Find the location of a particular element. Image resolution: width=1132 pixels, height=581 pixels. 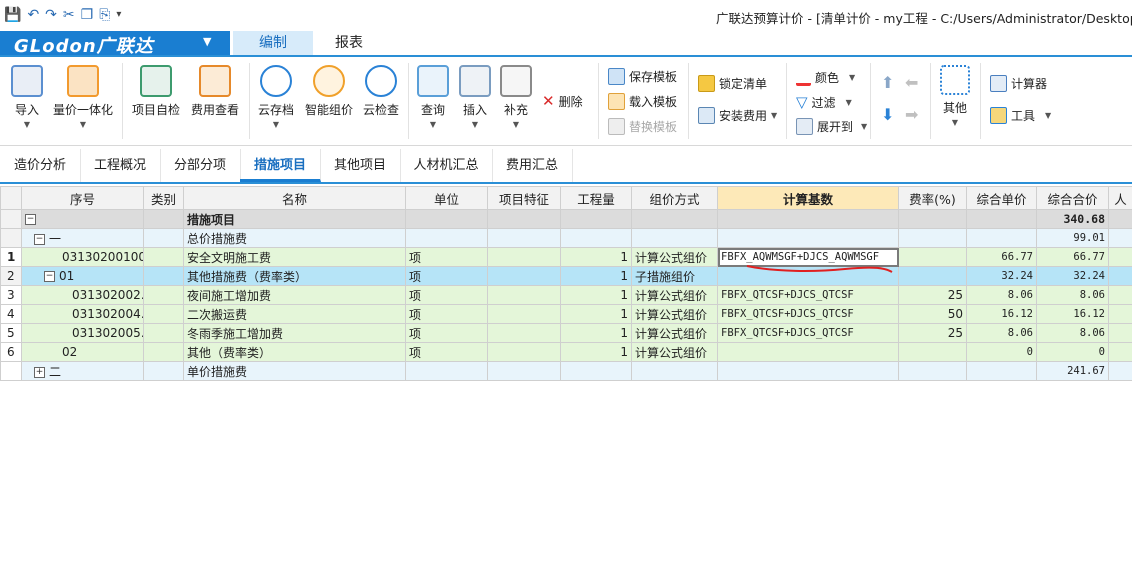

column-header: 工程量 is located at coordinates (596, 198).